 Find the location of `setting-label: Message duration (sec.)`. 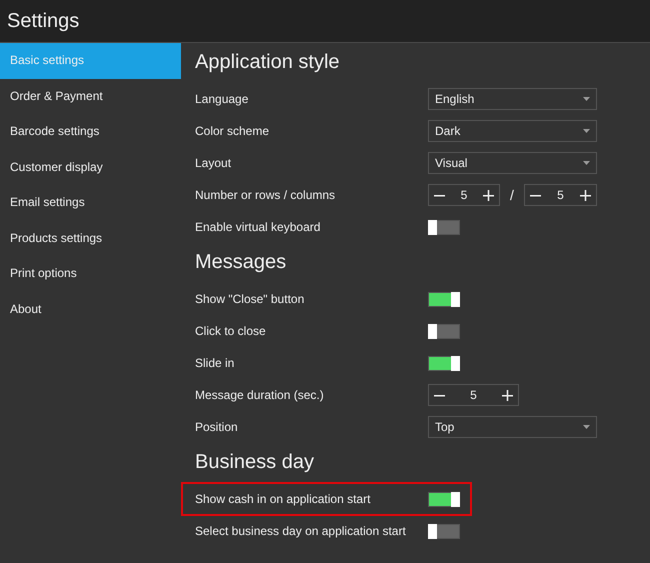

setting-label: Message duration (sec.) is located at coordinates (260, 395).